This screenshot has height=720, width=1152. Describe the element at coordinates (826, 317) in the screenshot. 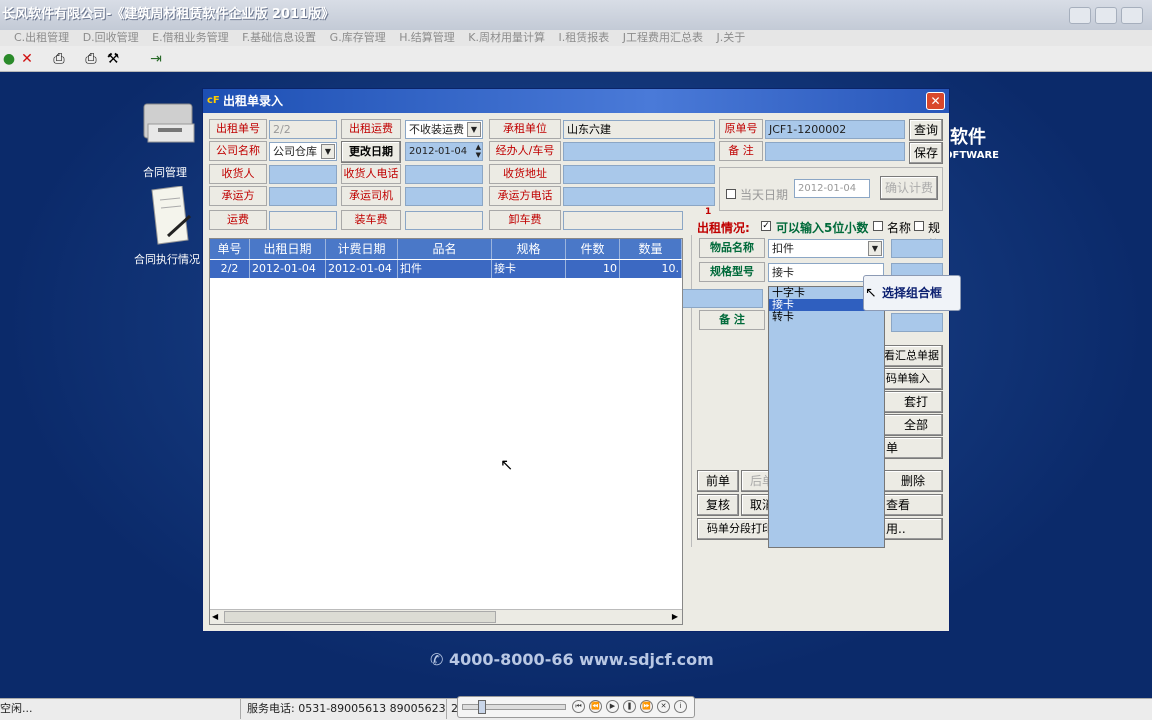

I see `dropdown-option: 转卡` at that location.